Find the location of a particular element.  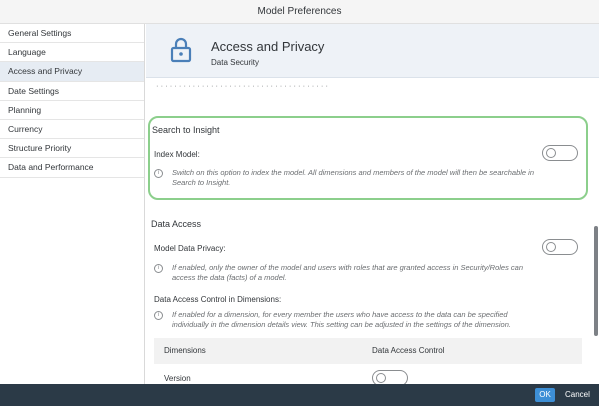

sidebar-item-structure-priority: Structure Priority is located at coordinates (72, 149).